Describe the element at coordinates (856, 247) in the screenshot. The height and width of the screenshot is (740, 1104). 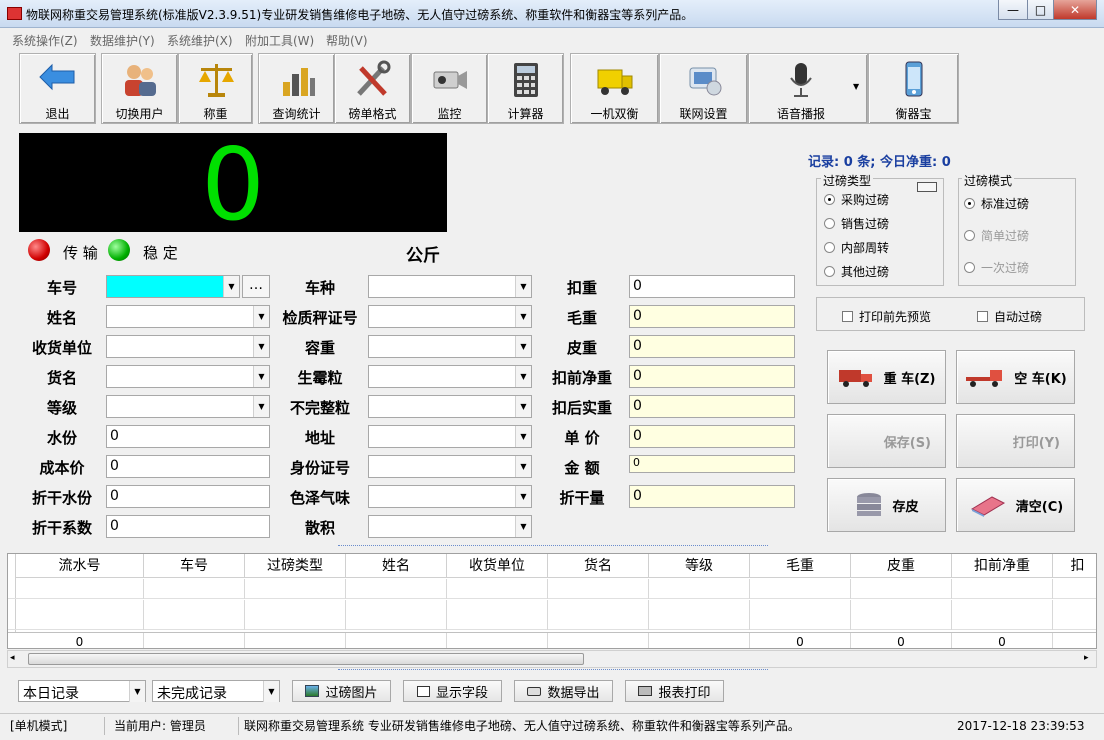
I see `radio-internal: 内部周转` at that location.